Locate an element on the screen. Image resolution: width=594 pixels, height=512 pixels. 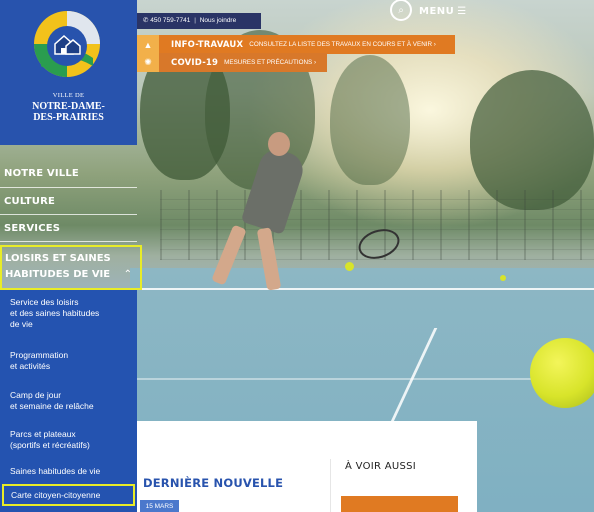
nav-item-notre-ville: NOTRE VILLE is located at coordinates (41, 173).